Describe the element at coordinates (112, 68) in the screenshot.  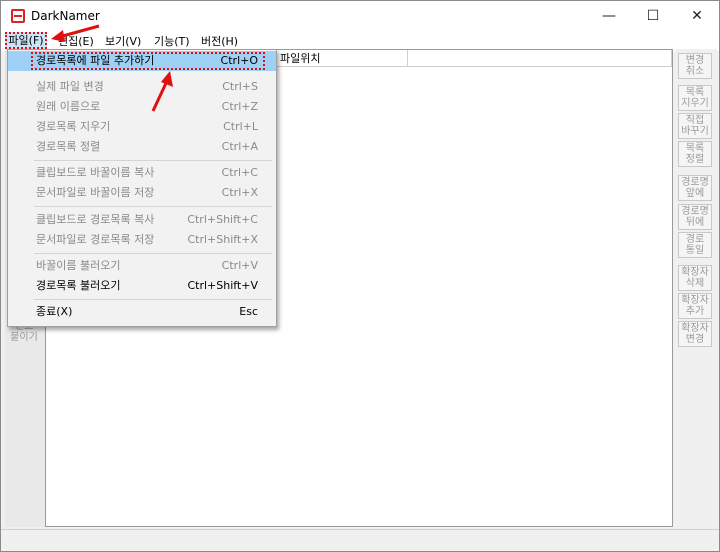
I see `annotation-arrows` at that location.